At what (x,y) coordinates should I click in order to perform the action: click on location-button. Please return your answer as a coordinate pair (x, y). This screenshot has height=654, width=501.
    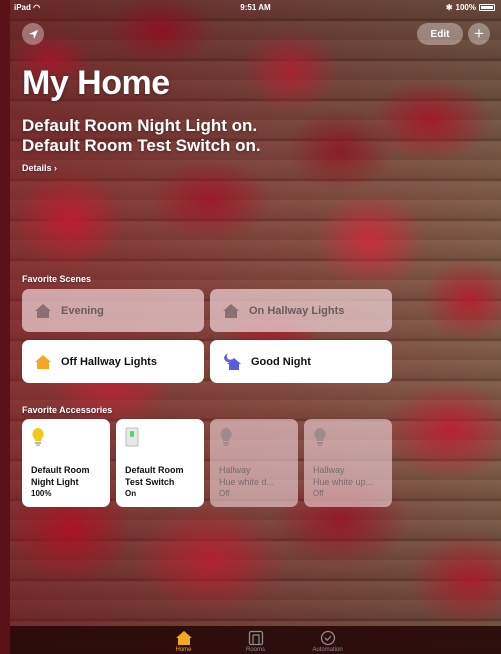
    Looking at the image, I should click on (33, 34).